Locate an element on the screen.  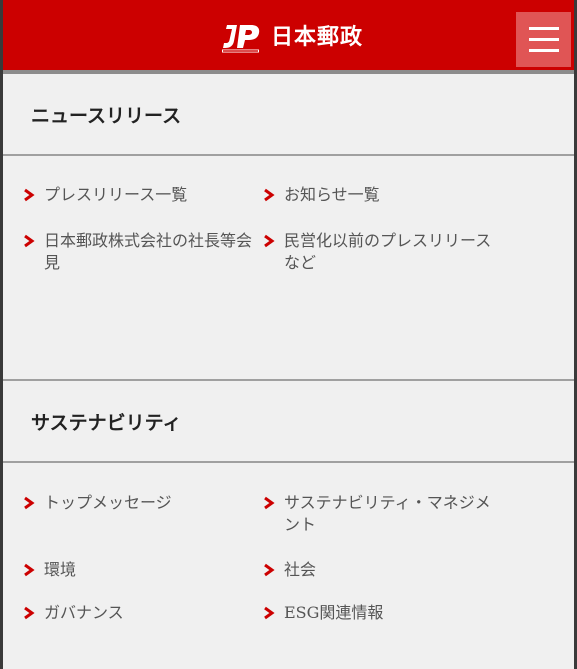
link-esg-information: ESG関連情報 is located at coordinates (382, 613).